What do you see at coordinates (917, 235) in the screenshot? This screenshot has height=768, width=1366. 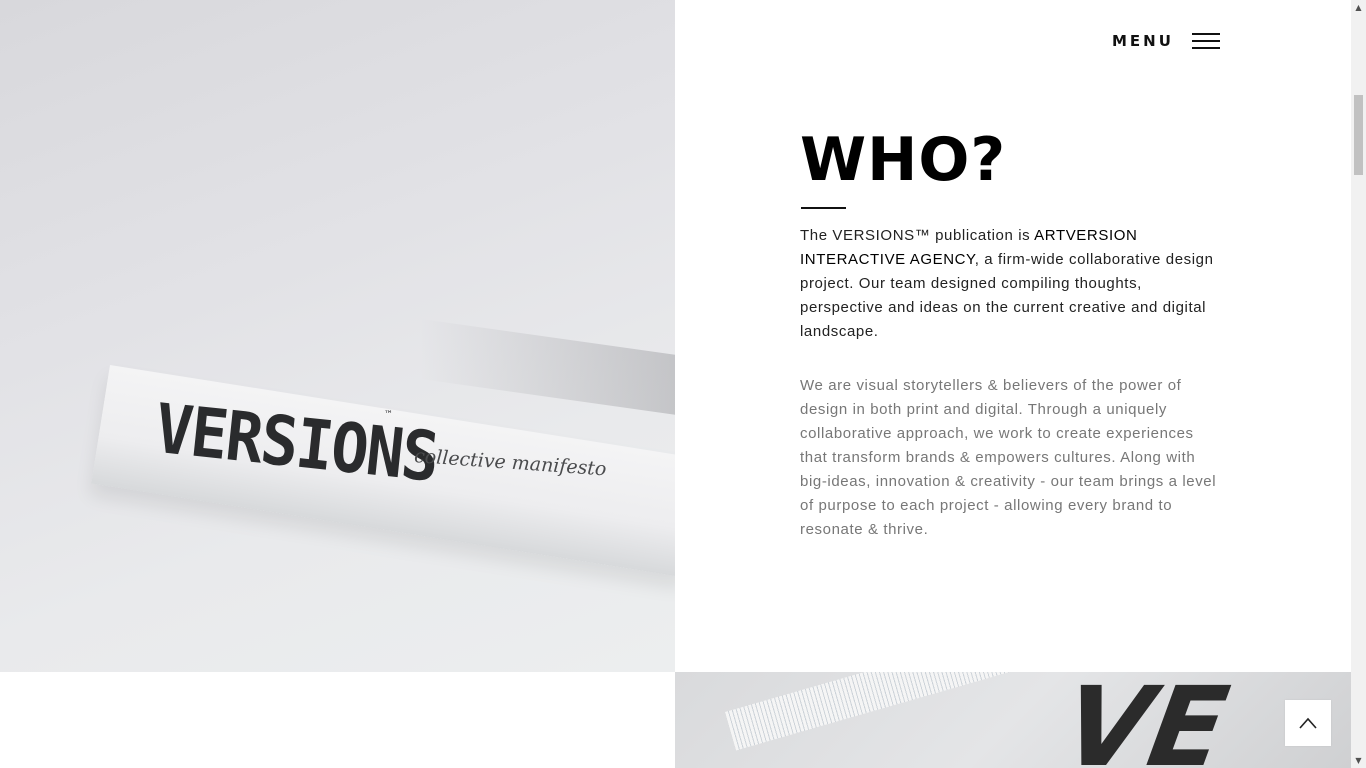 I see `intro-lead: The VERSIONS™ publication is` at bounding box center [917, 235].